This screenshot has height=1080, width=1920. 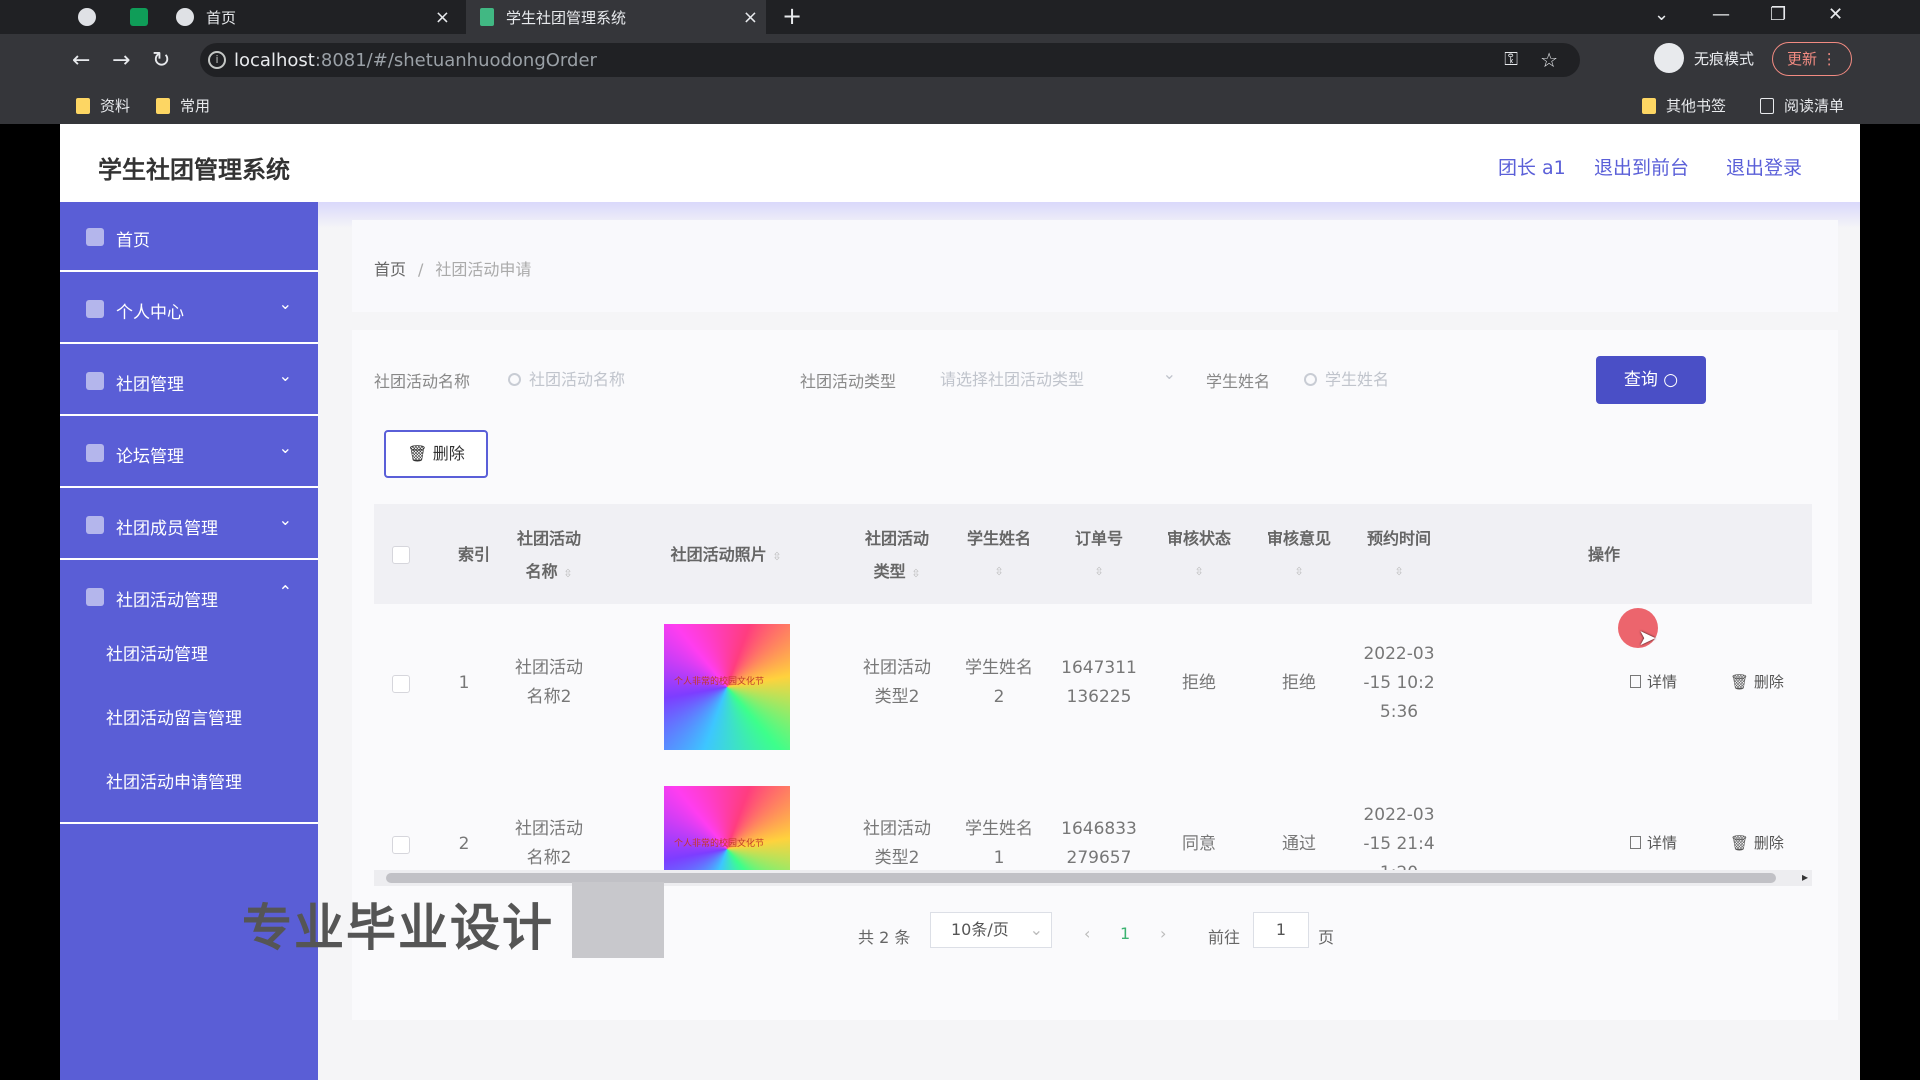 What do you see at coordinates (189, 381) in the screenshot?
I see `sidebar-item-club: 社团管理 ⌄` at bounding box center [189, 381].